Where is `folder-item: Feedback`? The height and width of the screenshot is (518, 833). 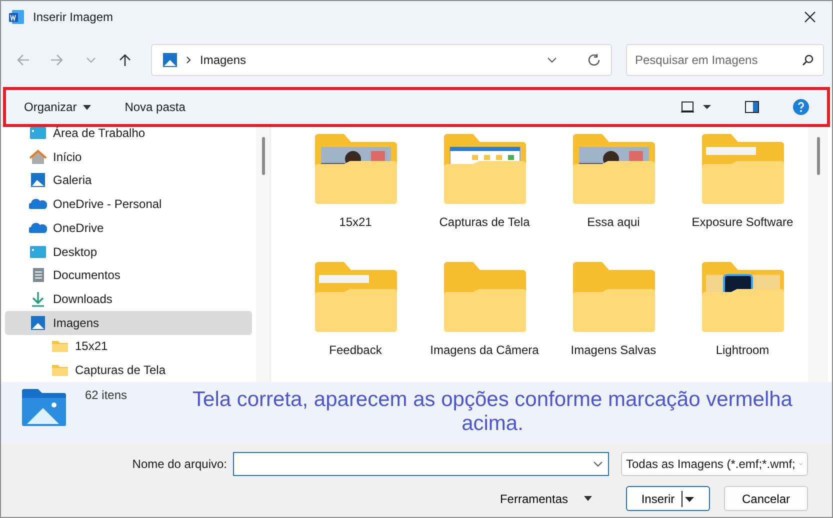 folder-item: Feedback is located at coordinates (355, 321).